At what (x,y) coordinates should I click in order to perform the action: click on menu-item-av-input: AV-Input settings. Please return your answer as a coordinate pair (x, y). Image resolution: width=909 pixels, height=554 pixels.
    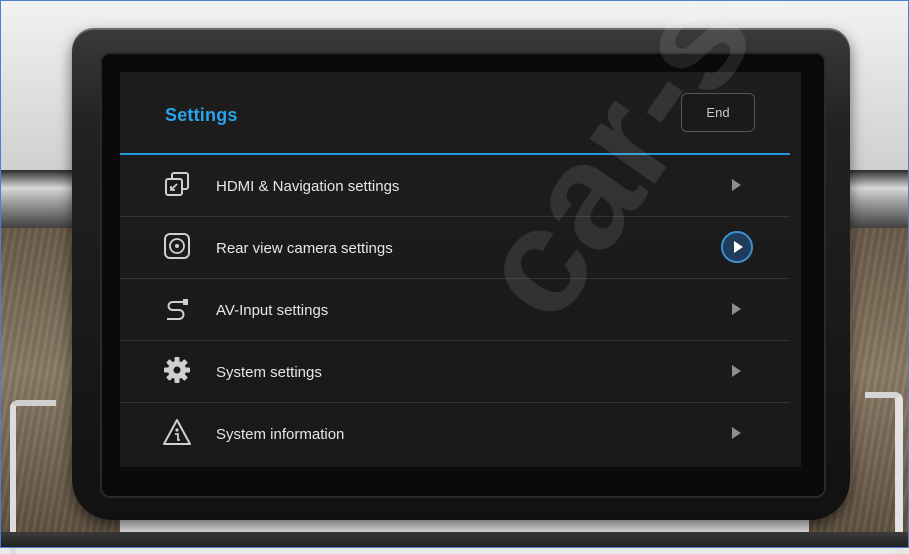
    Looking at the image, I should click on (455, 310).